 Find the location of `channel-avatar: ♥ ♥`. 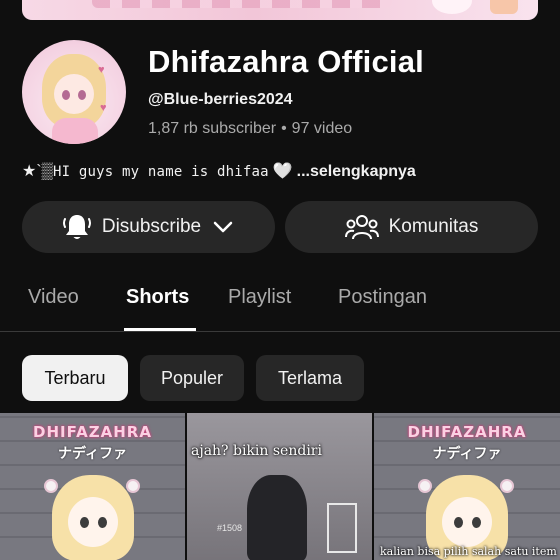

channel-avatar: ♥ ♥ is located at coordinates (74, 92).